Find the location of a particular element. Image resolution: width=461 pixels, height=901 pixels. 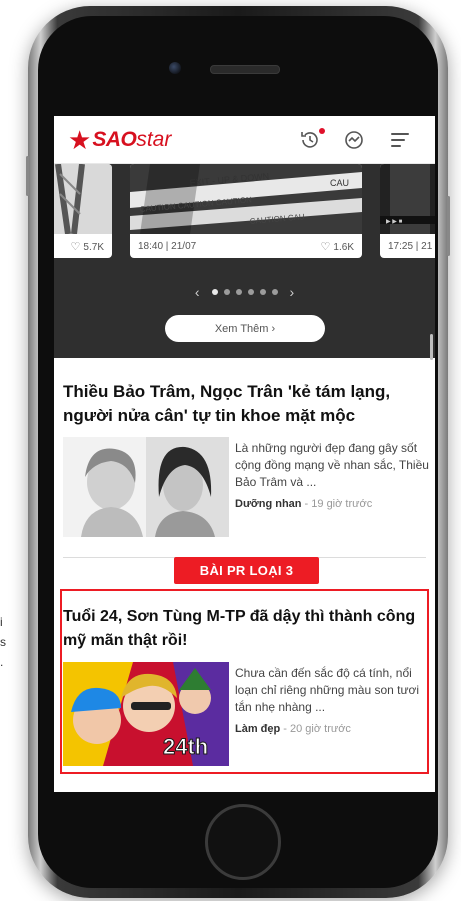

article-thumbnail is located at coordinates (146, 487).